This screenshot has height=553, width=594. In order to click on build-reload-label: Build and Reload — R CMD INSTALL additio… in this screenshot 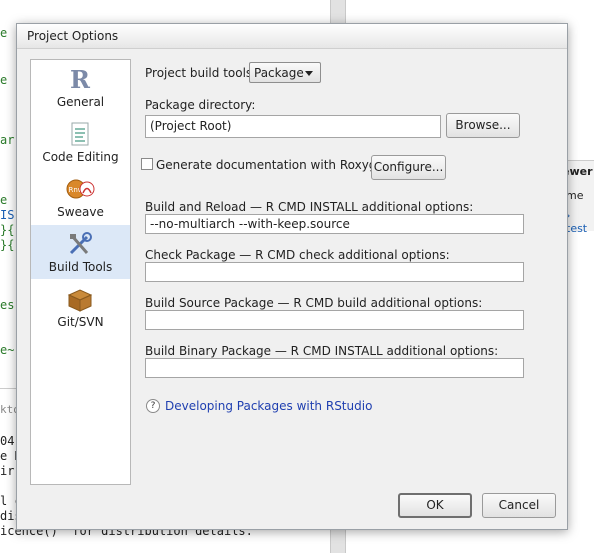, I will do `click(309, 207)`.